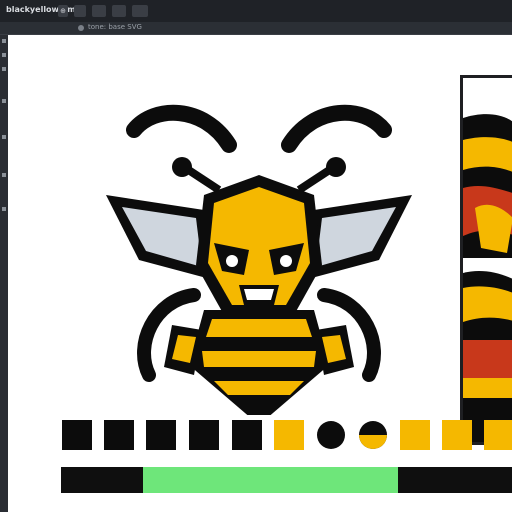 Image resolution: width=512 pixels, height=512 pixels. What do you see at coordinates (256, 28) in the screenshot?
I see `toolbar: tone: base SVG` at bounding box center [256, 28].